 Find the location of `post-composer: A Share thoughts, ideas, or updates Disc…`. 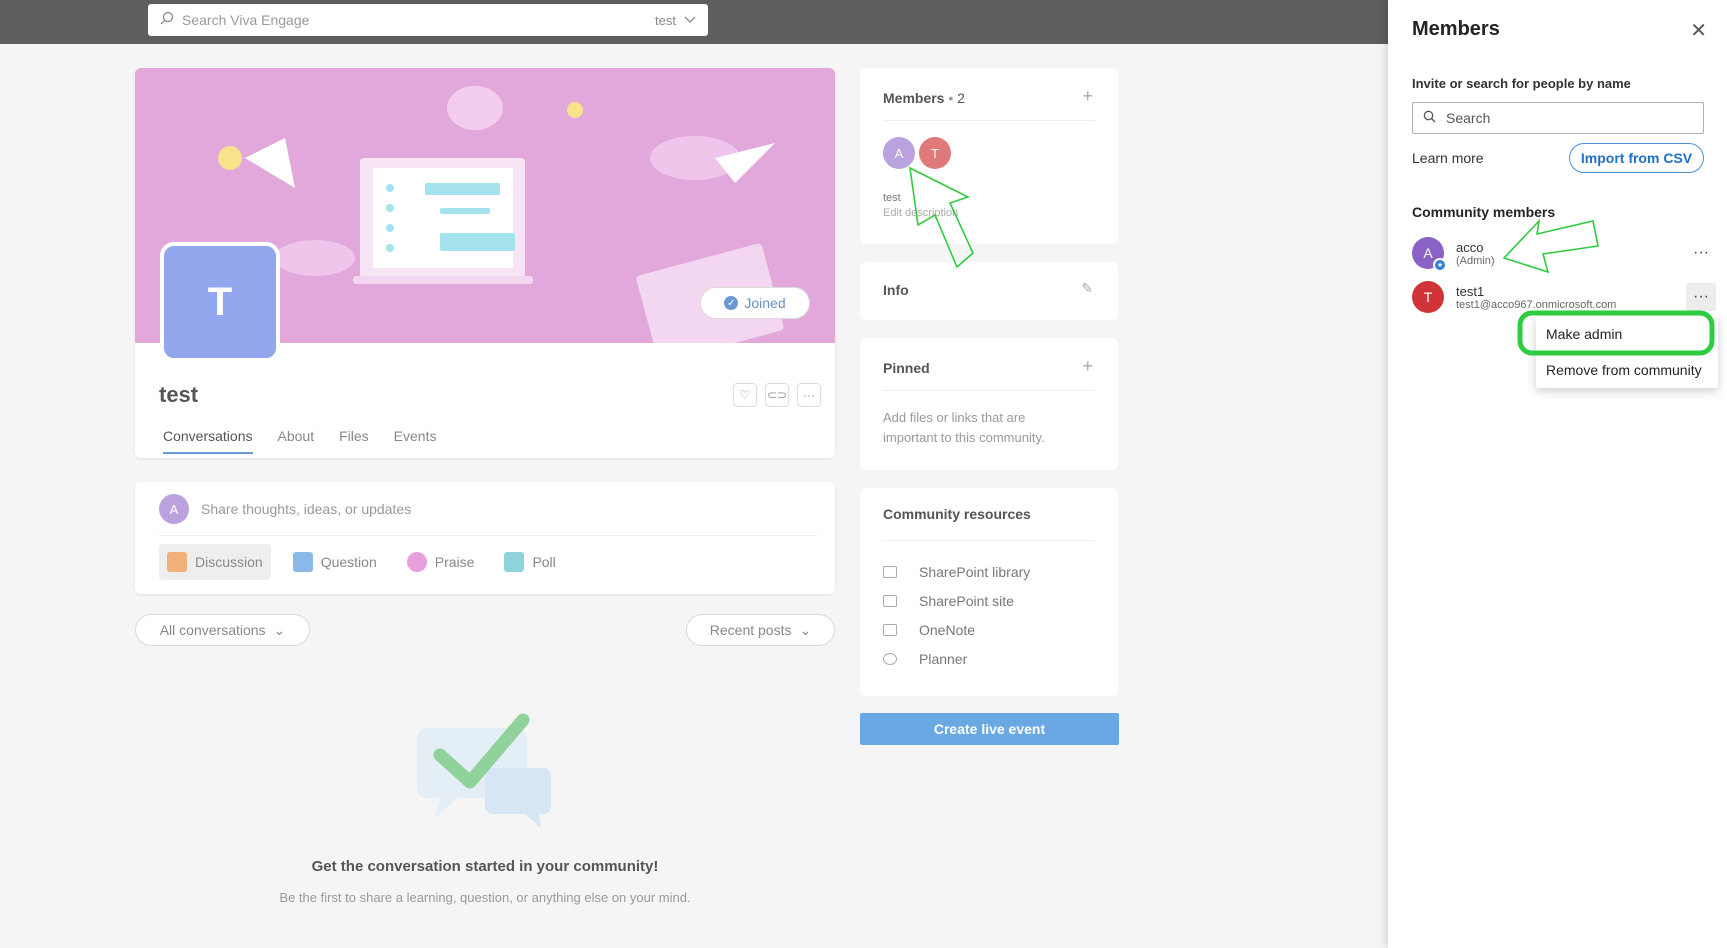

post-composer: A Share thoughts, ideas, or updates Disc… is located at coordinates (485, 538).